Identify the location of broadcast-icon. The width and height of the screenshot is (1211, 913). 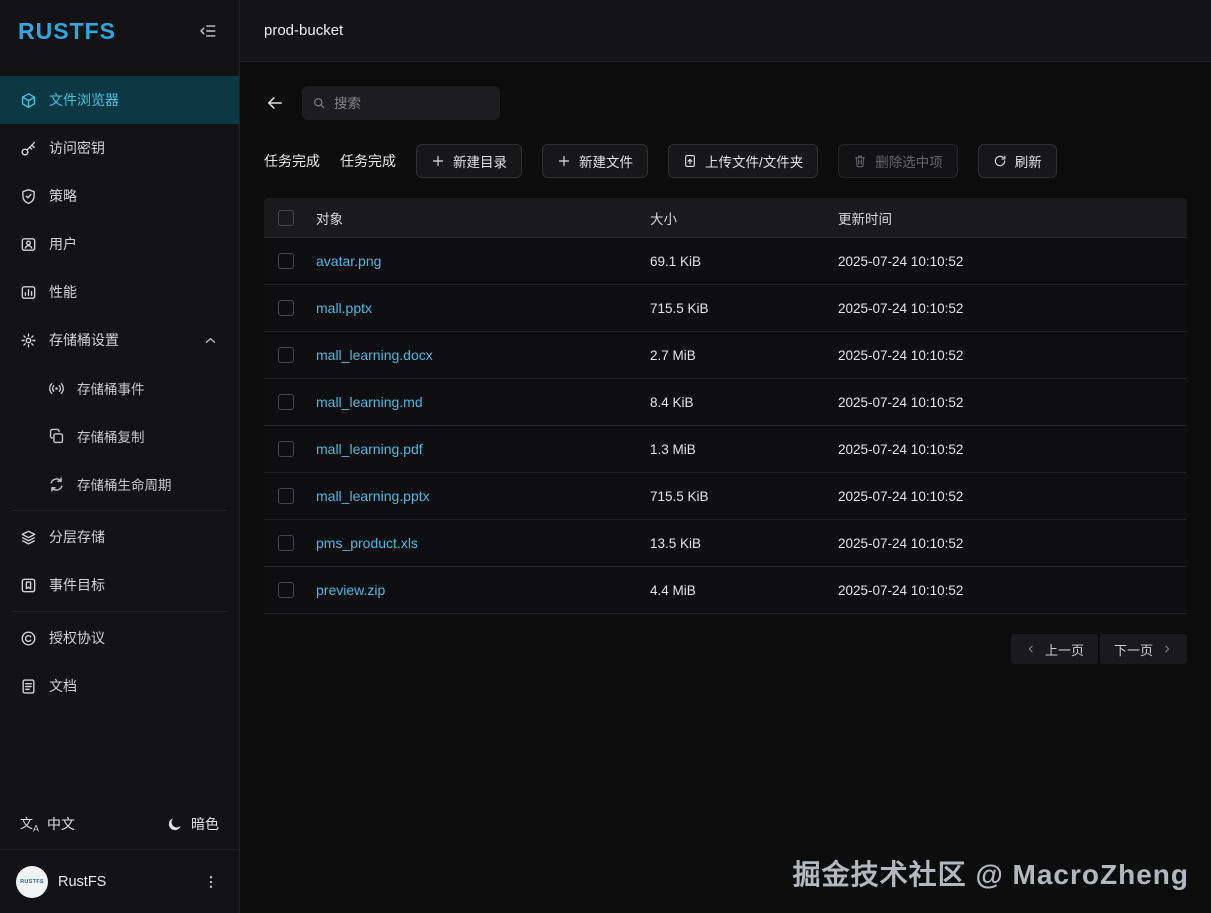
(56, 388).